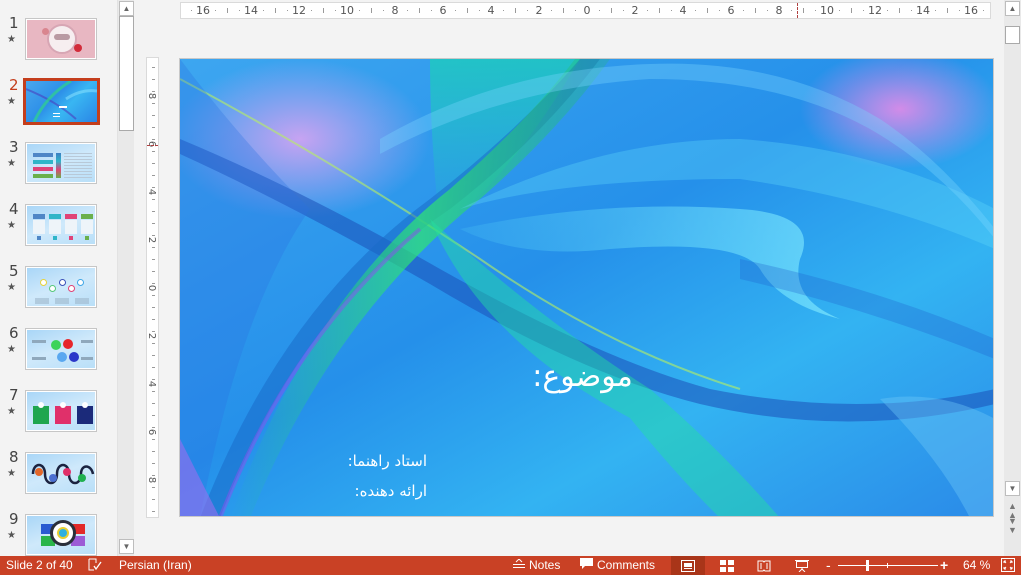 This screenshot has width=1021, height=575. I want to click on slide-thumbnail-5: 5 ★, so click(58, 295).